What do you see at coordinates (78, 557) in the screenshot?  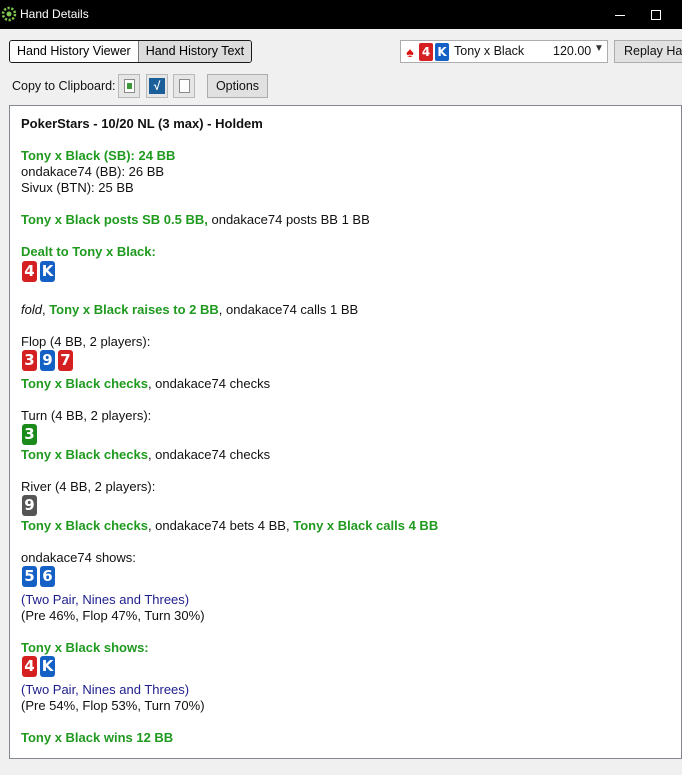 I see `villain-shows-label: ondakace74 shows:` at bounding box center [78, 557].